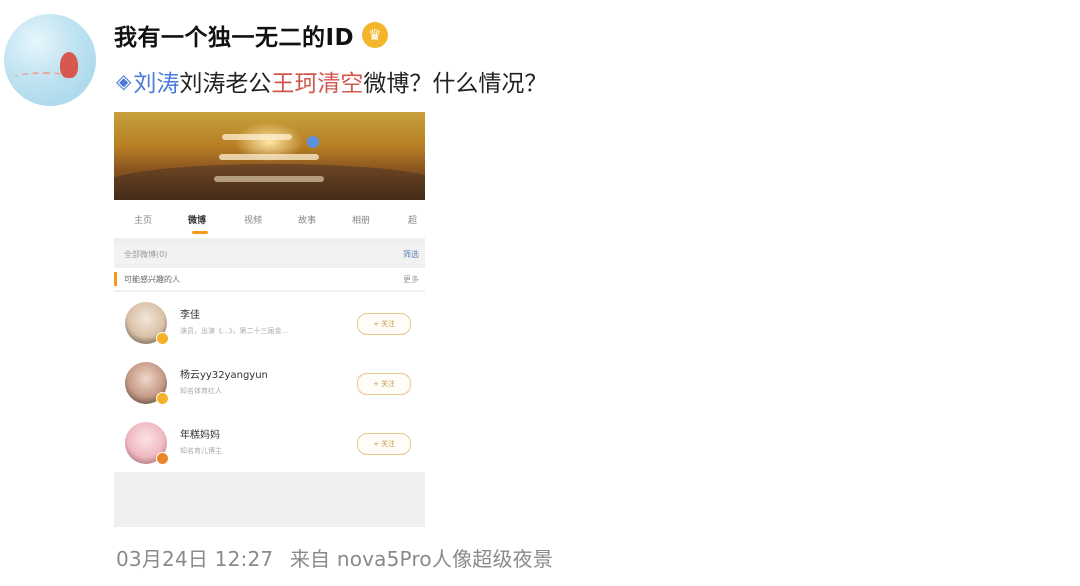 This screenshot has width=1080, height=586. What do you see at coordinates (69, 65) in the screenshot?
I see `avatar-figure` at bounding box center [69, 65].